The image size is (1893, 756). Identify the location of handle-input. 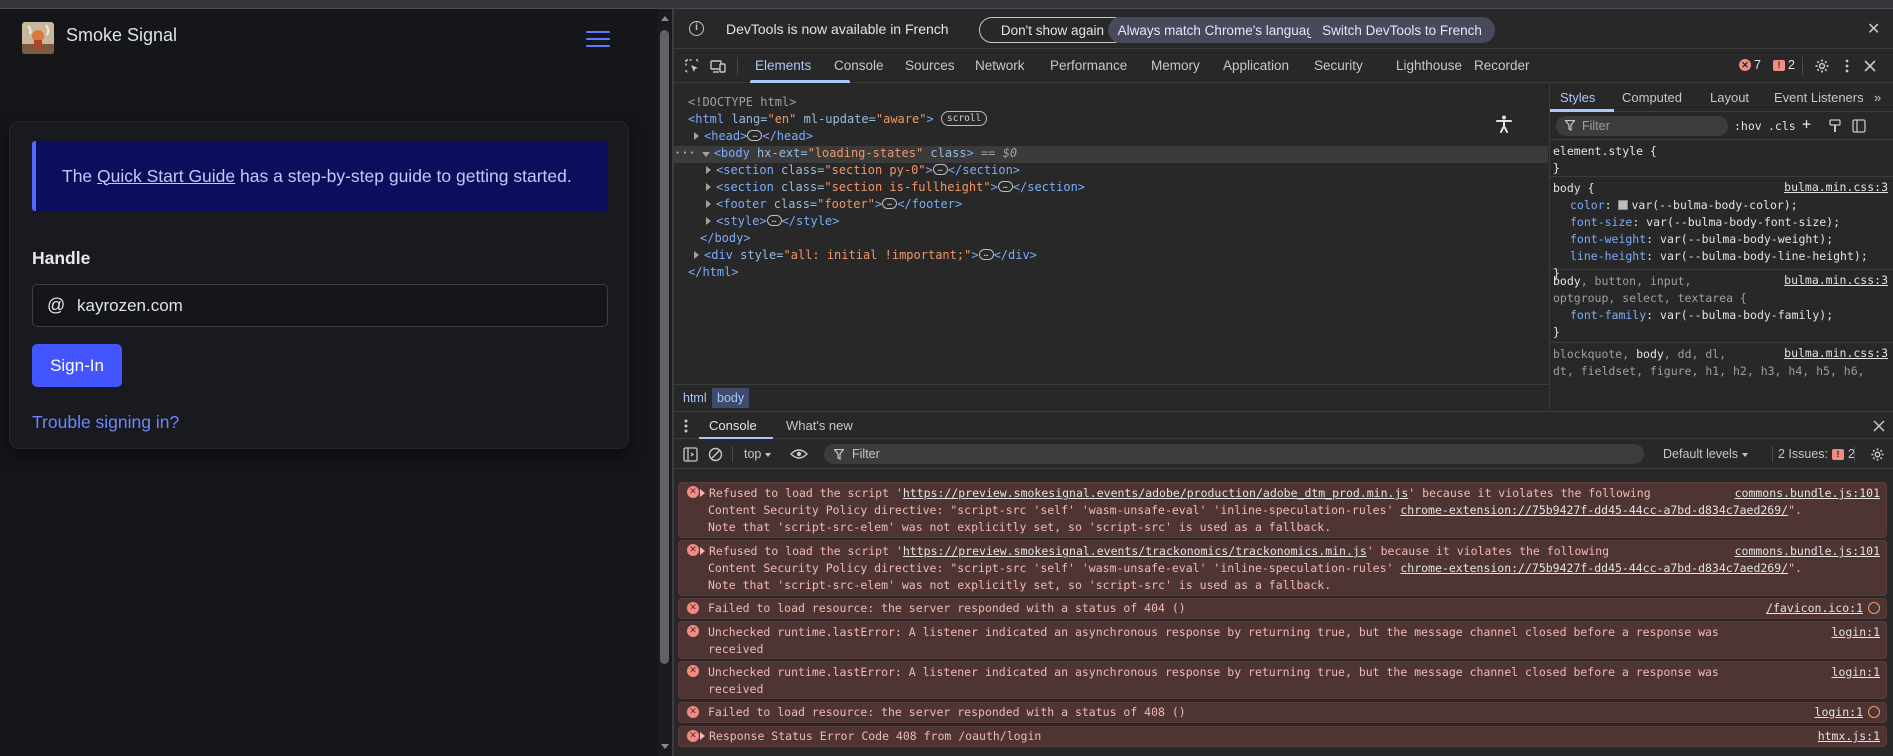
(337, 305).